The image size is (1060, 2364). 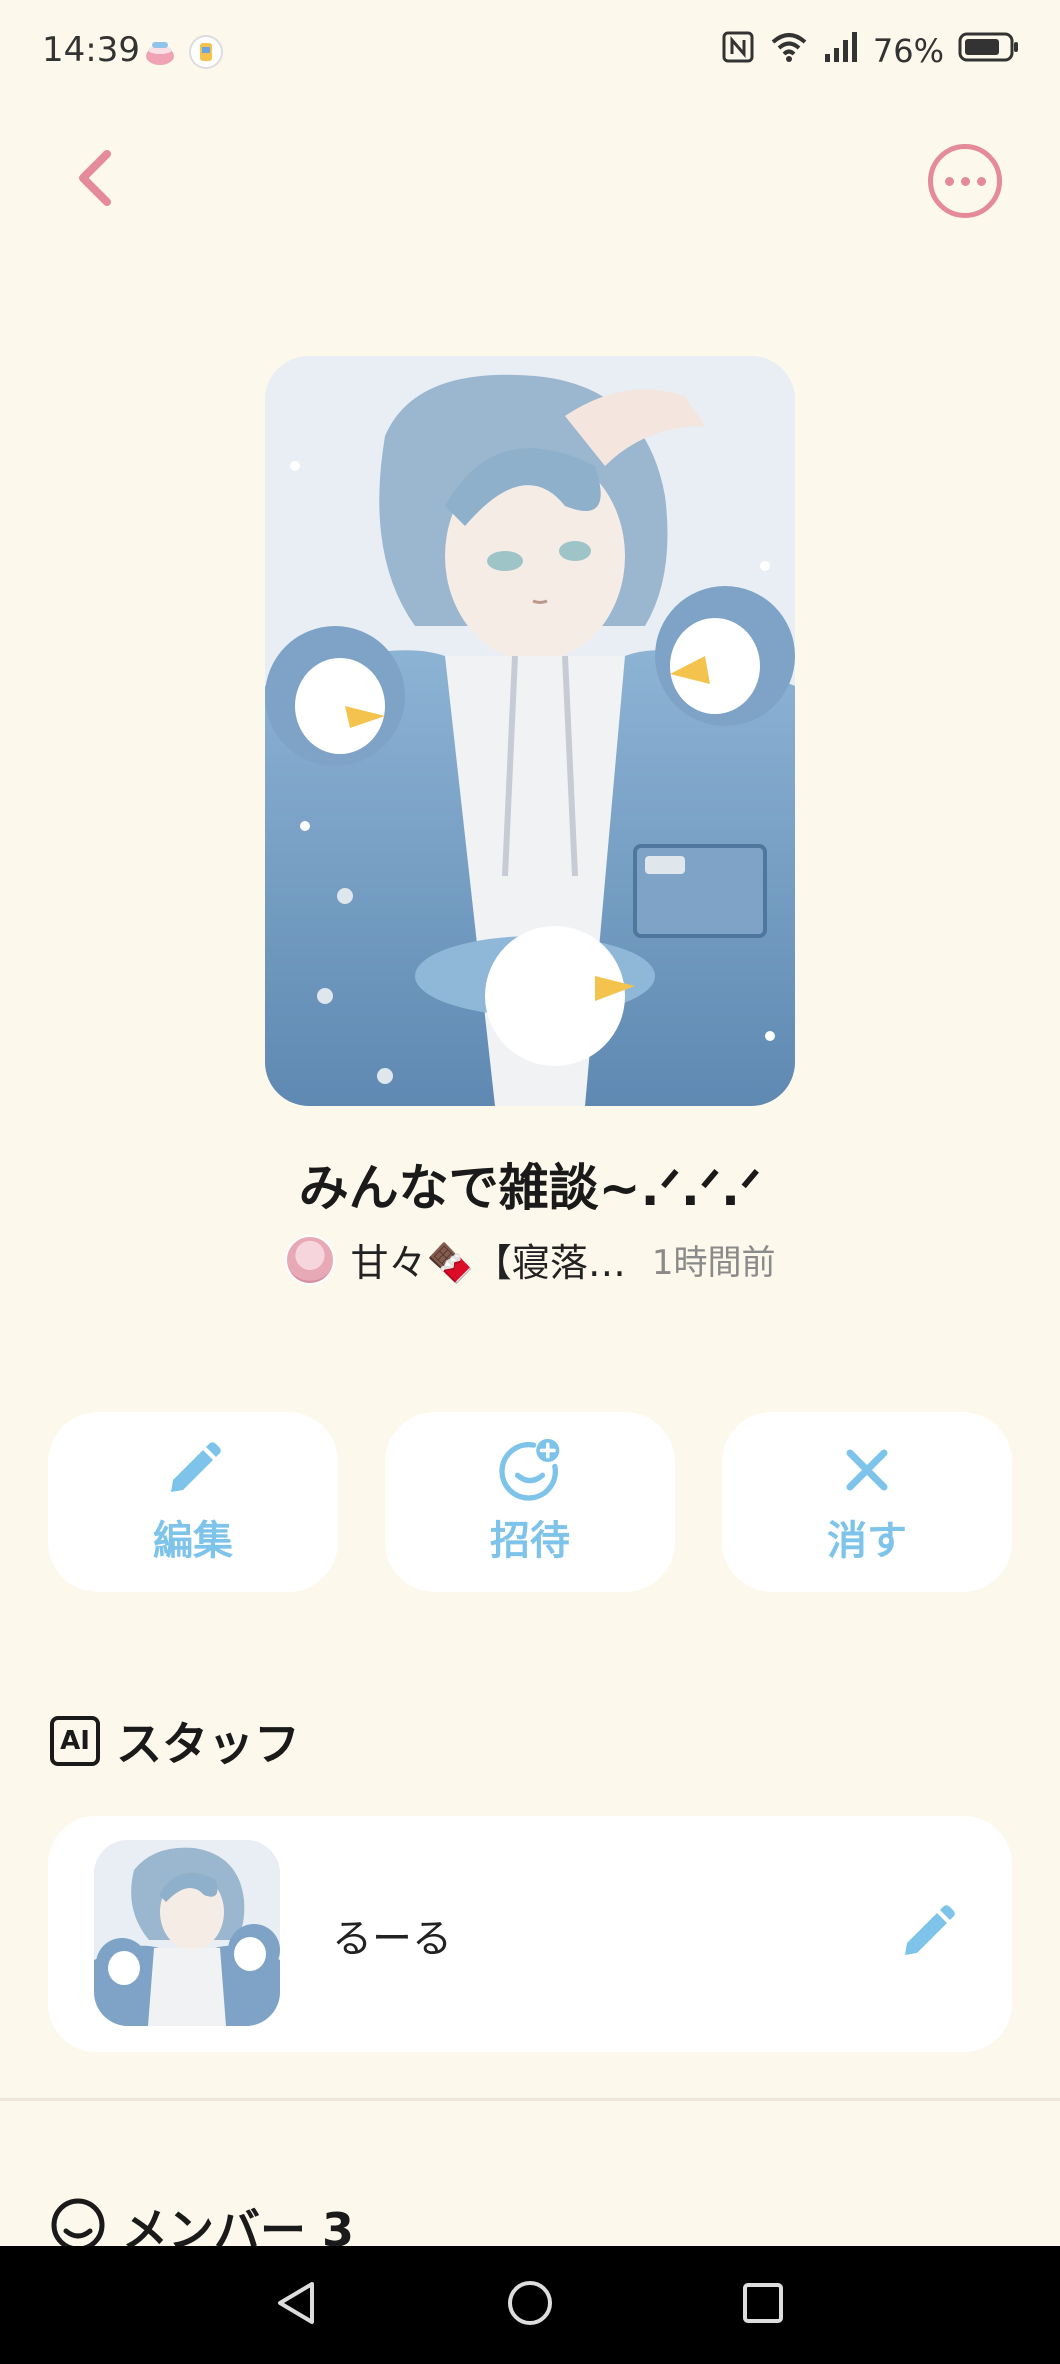 What do you see at coordinates (530, 1934) in the screenshot?
I see `staff-card: るーる` at bounding box center [530, 1934].